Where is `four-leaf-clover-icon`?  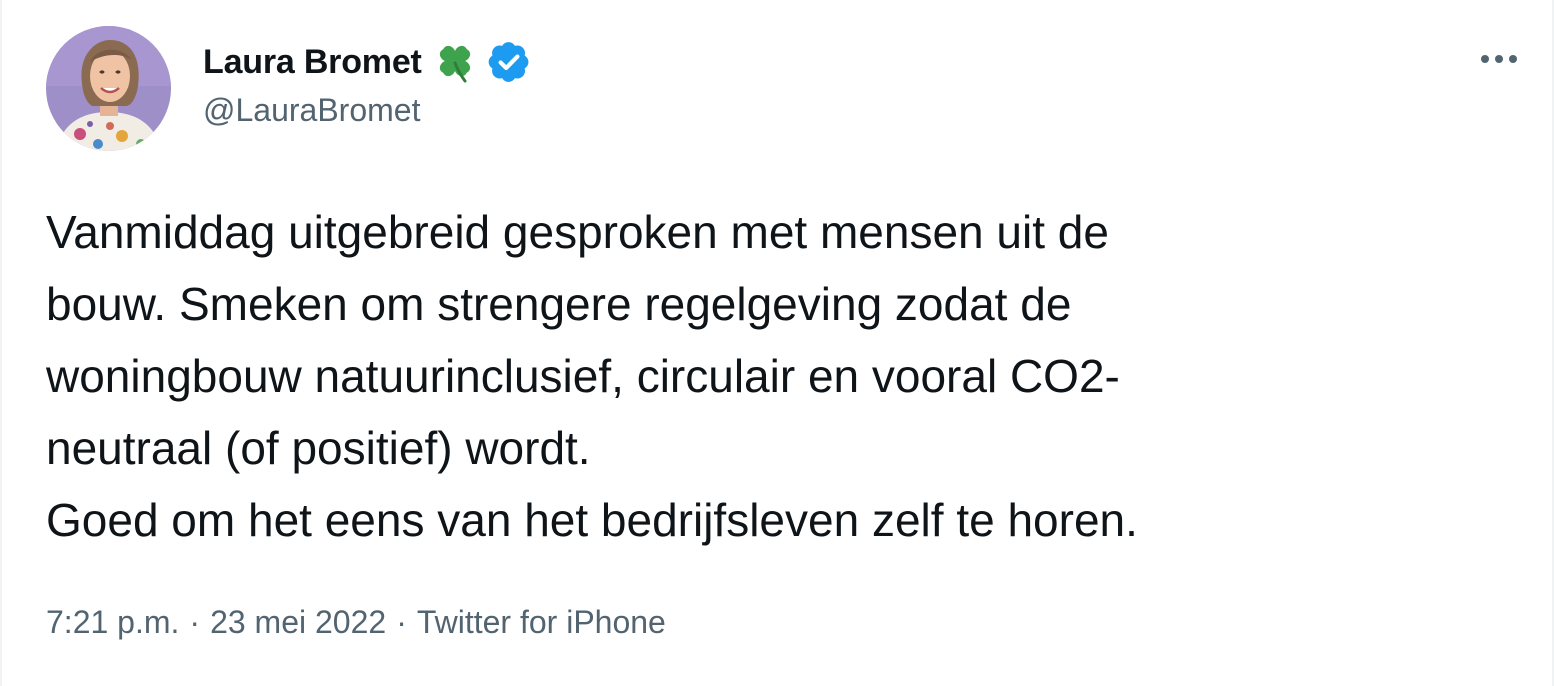
four-leaf-clover-icon is located at coordinates (455, 62).